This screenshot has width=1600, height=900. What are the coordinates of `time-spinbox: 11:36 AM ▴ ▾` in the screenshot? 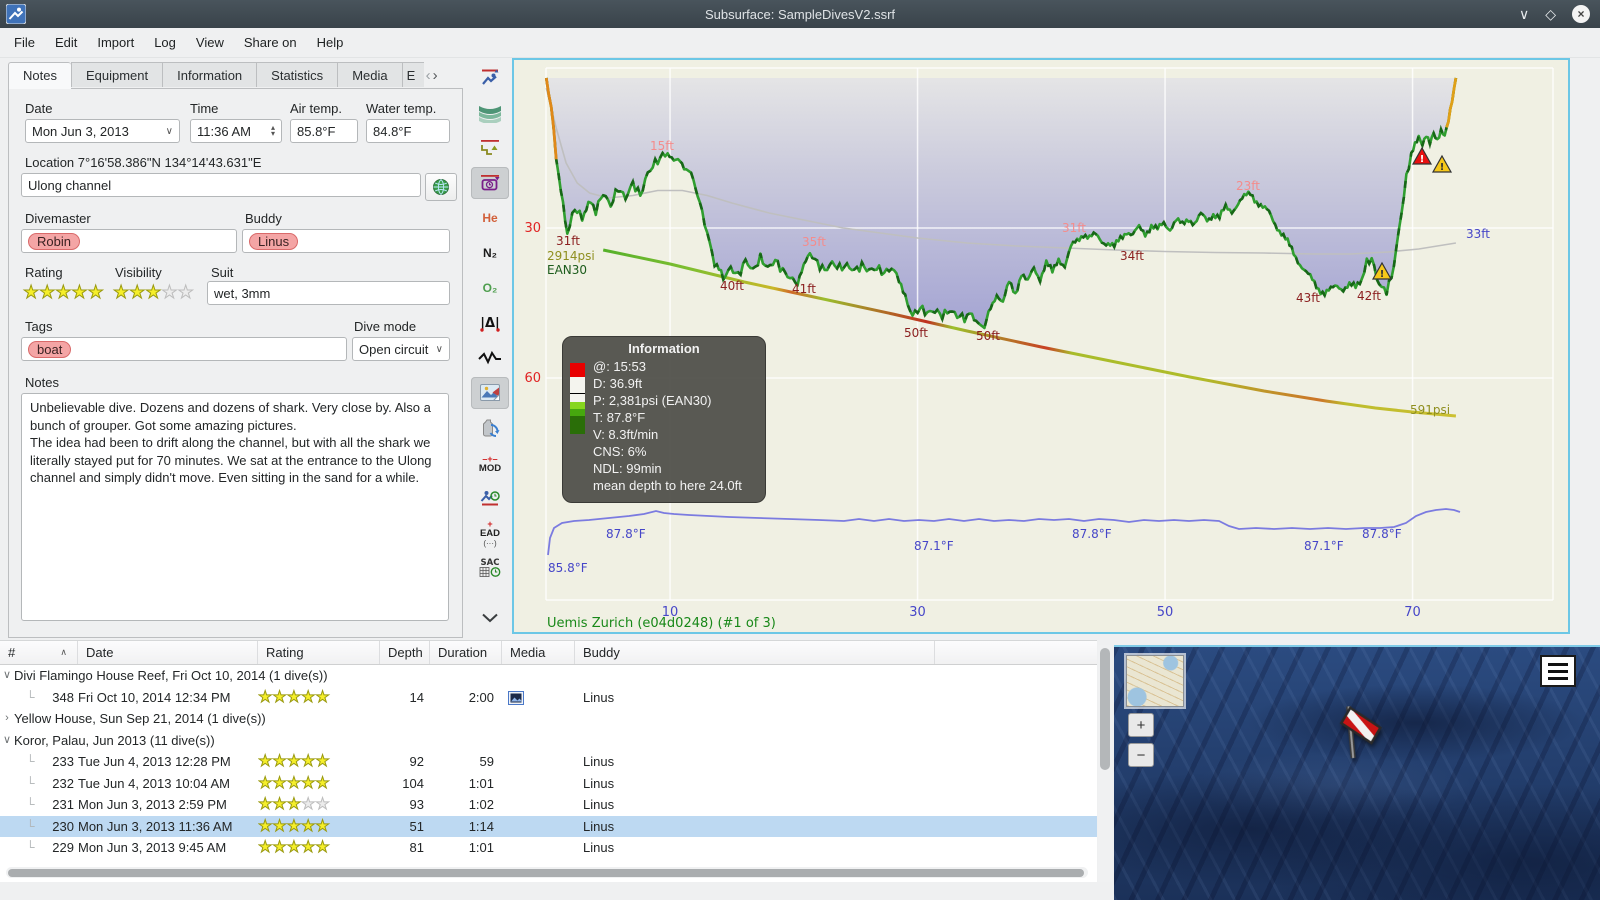 It's located at (236, 131).